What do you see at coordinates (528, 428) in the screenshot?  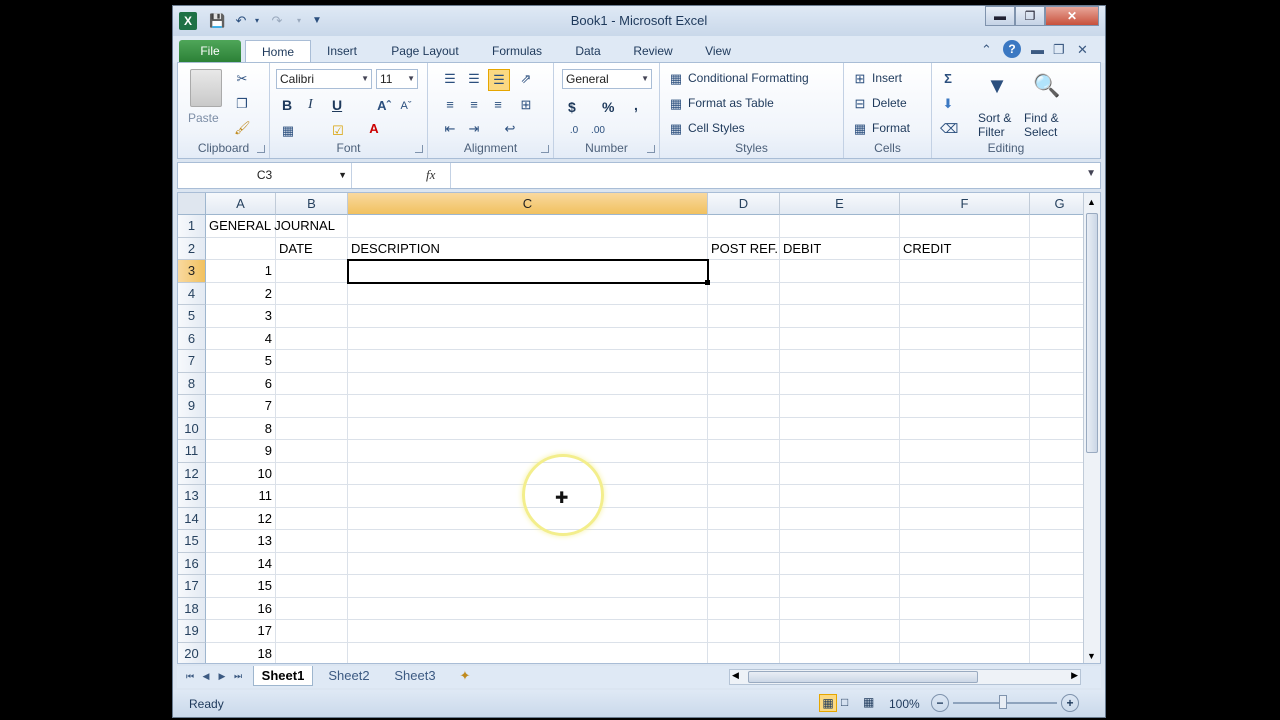 I see `cell-c10` at bounding box center [528, 428].